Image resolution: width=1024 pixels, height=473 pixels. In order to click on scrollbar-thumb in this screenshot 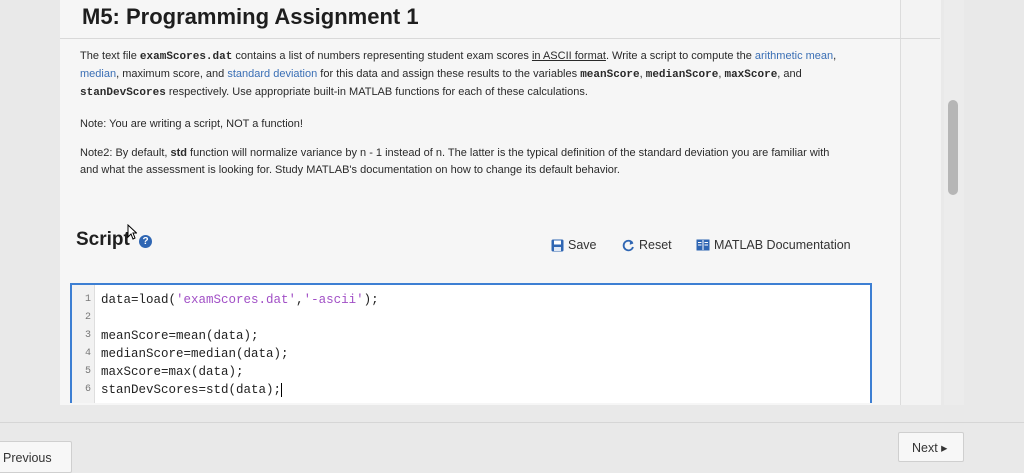, I will do `click(953, 147)`.